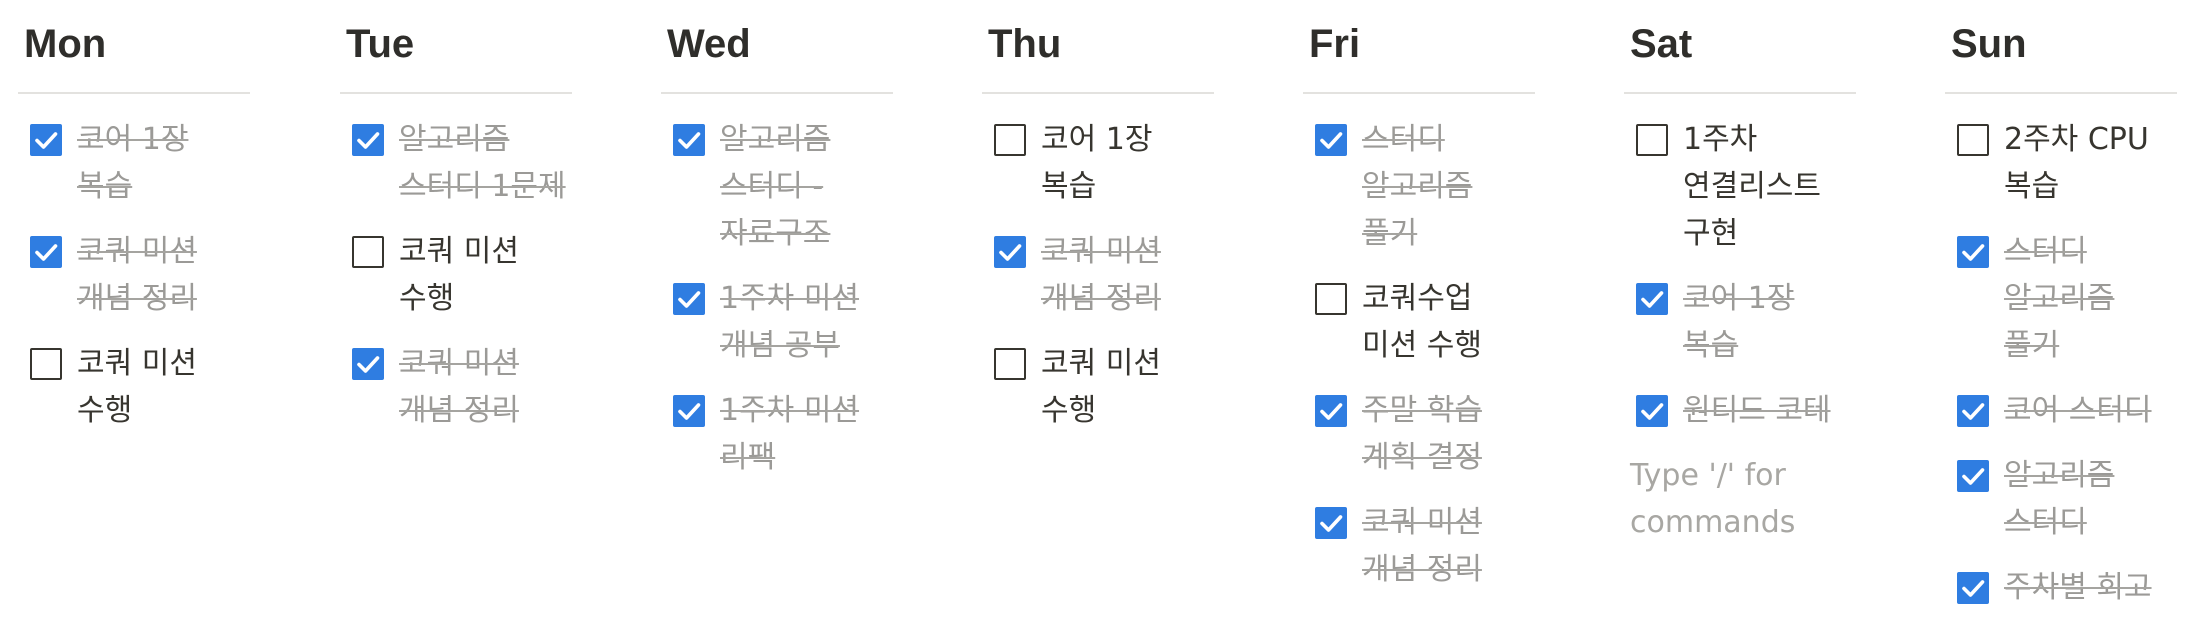  Describe the element at coordinates (1661, 44) in the screenshot. I see `day-title: Sat` at that location.